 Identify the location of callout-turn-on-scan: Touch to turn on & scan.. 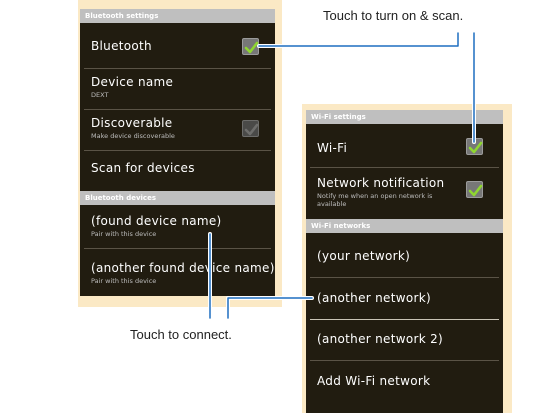
(393, 15).